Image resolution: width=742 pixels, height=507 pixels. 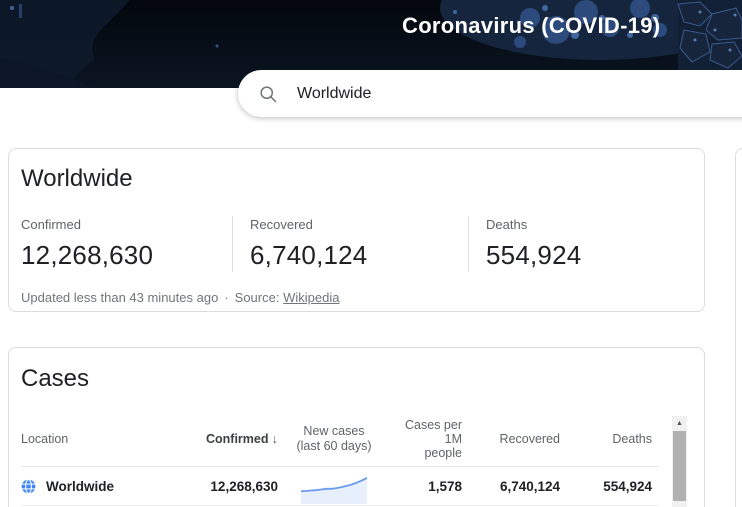 I want to click on summary-card-title: Worldwide, so click(x=77, y=178).